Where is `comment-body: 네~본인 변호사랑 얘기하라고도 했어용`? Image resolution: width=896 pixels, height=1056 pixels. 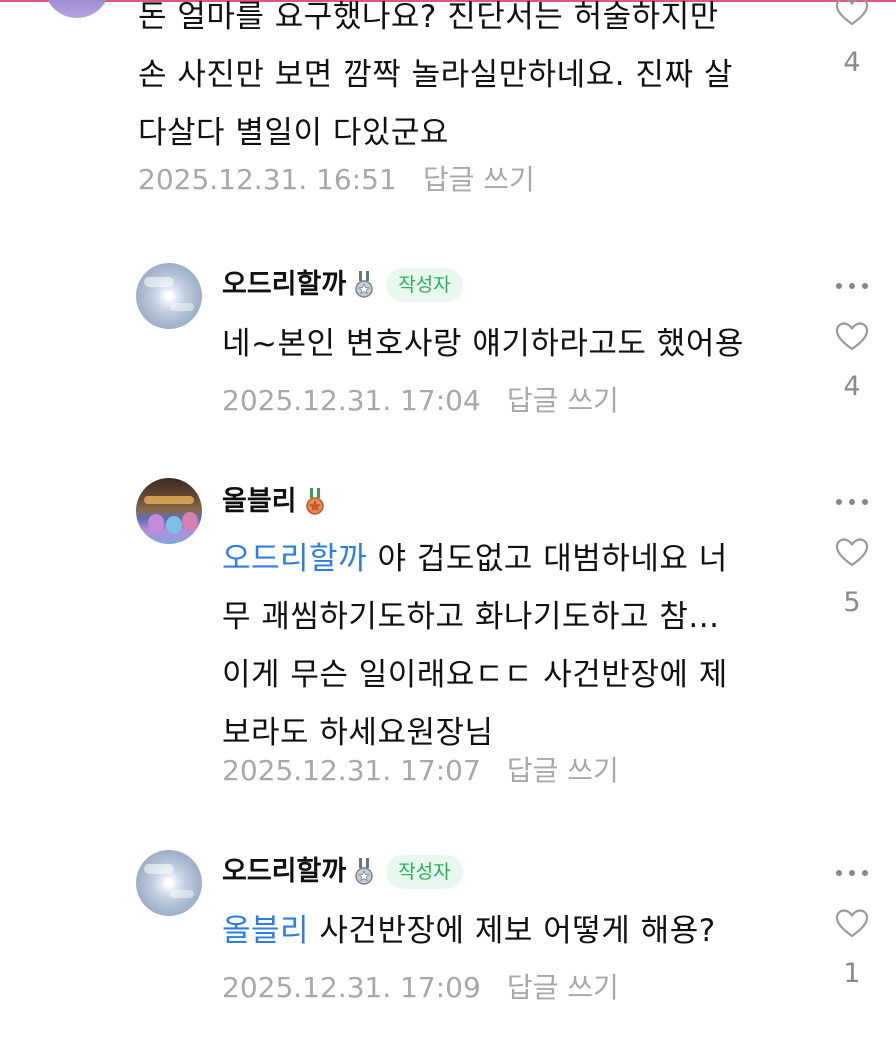
comment-body: 네~본인 변호사랑 얘기하라고도 했어용 is located at coordinates (483, 344).